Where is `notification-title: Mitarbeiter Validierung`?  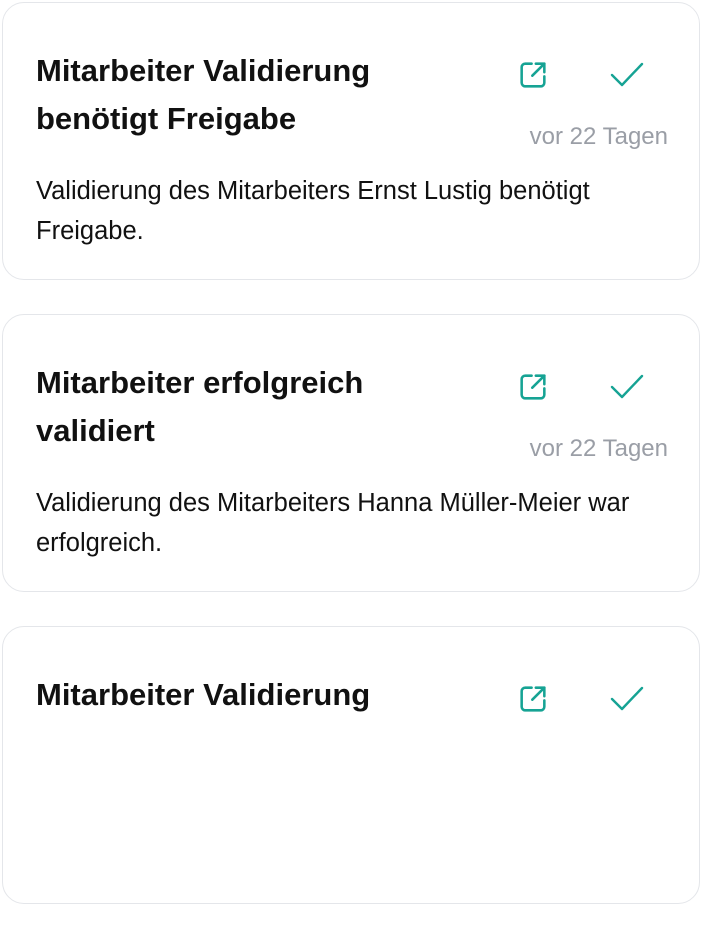
notification-title: Mitarbeiter Validierung is located at coordinates (203, 694).